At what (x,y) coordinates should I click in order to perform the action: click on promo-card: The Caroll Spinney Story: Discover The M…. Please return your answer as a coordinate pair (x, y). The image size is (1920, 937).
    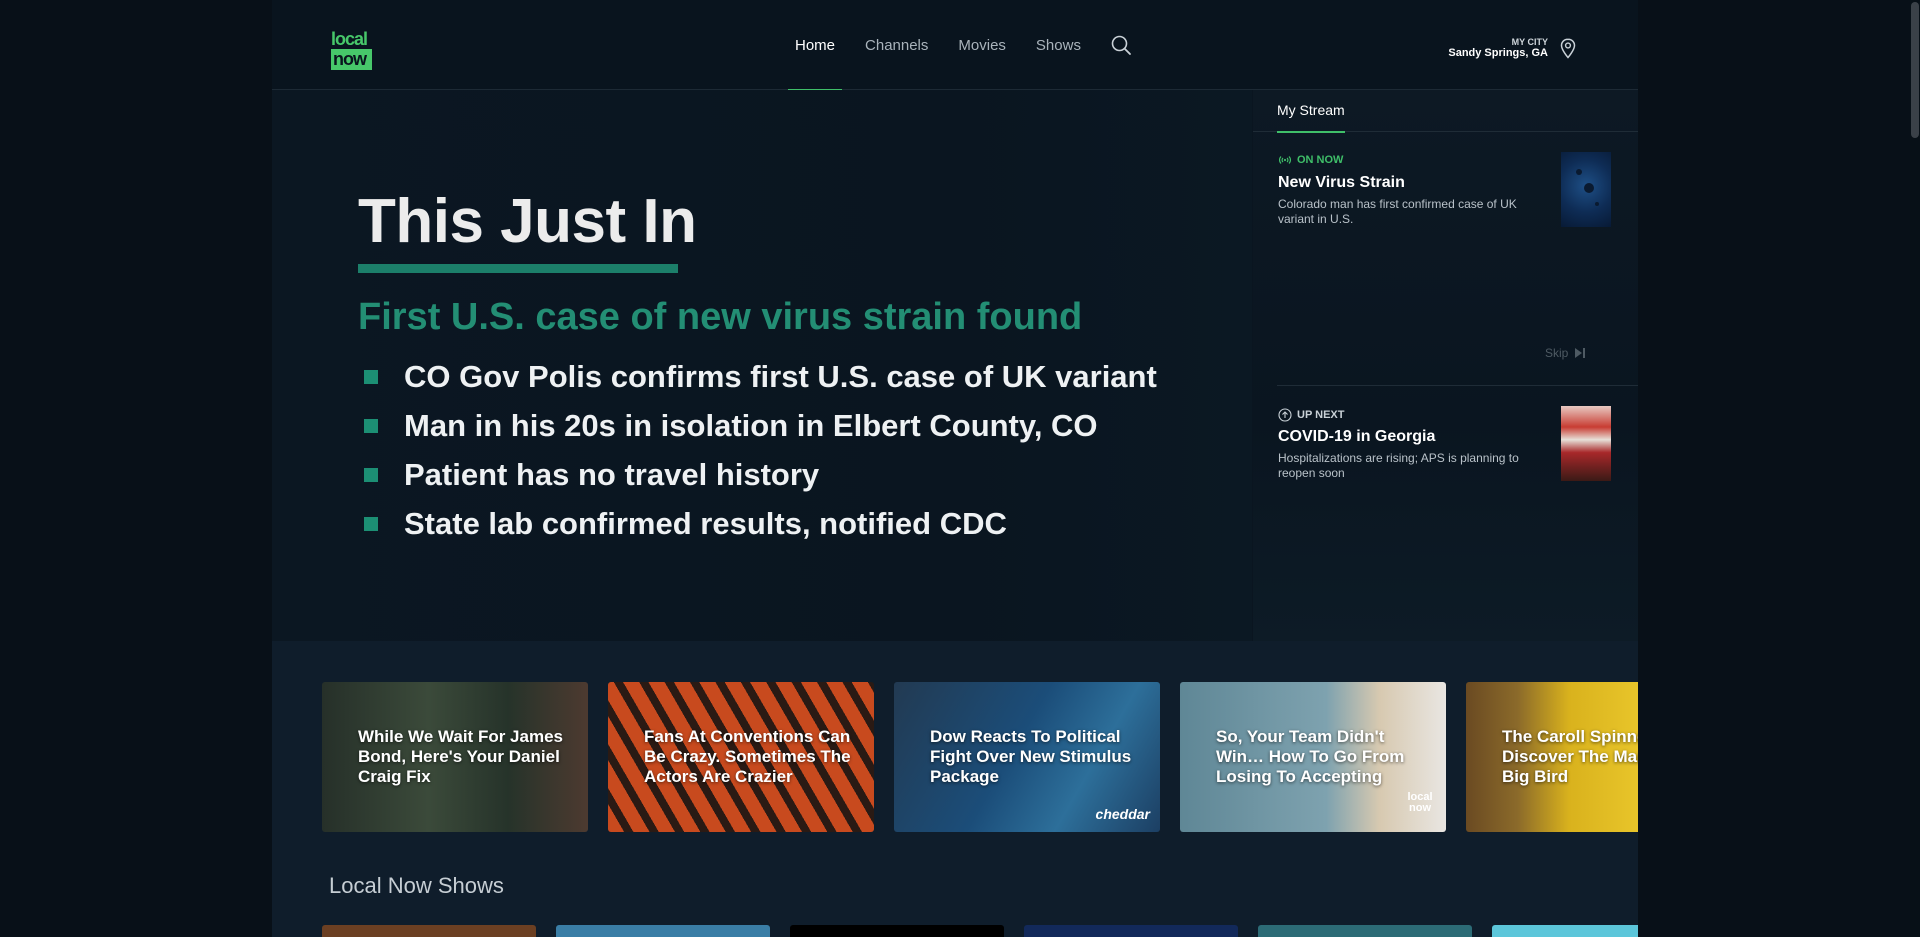
    Looking at the image, I should click on (1552, 757).